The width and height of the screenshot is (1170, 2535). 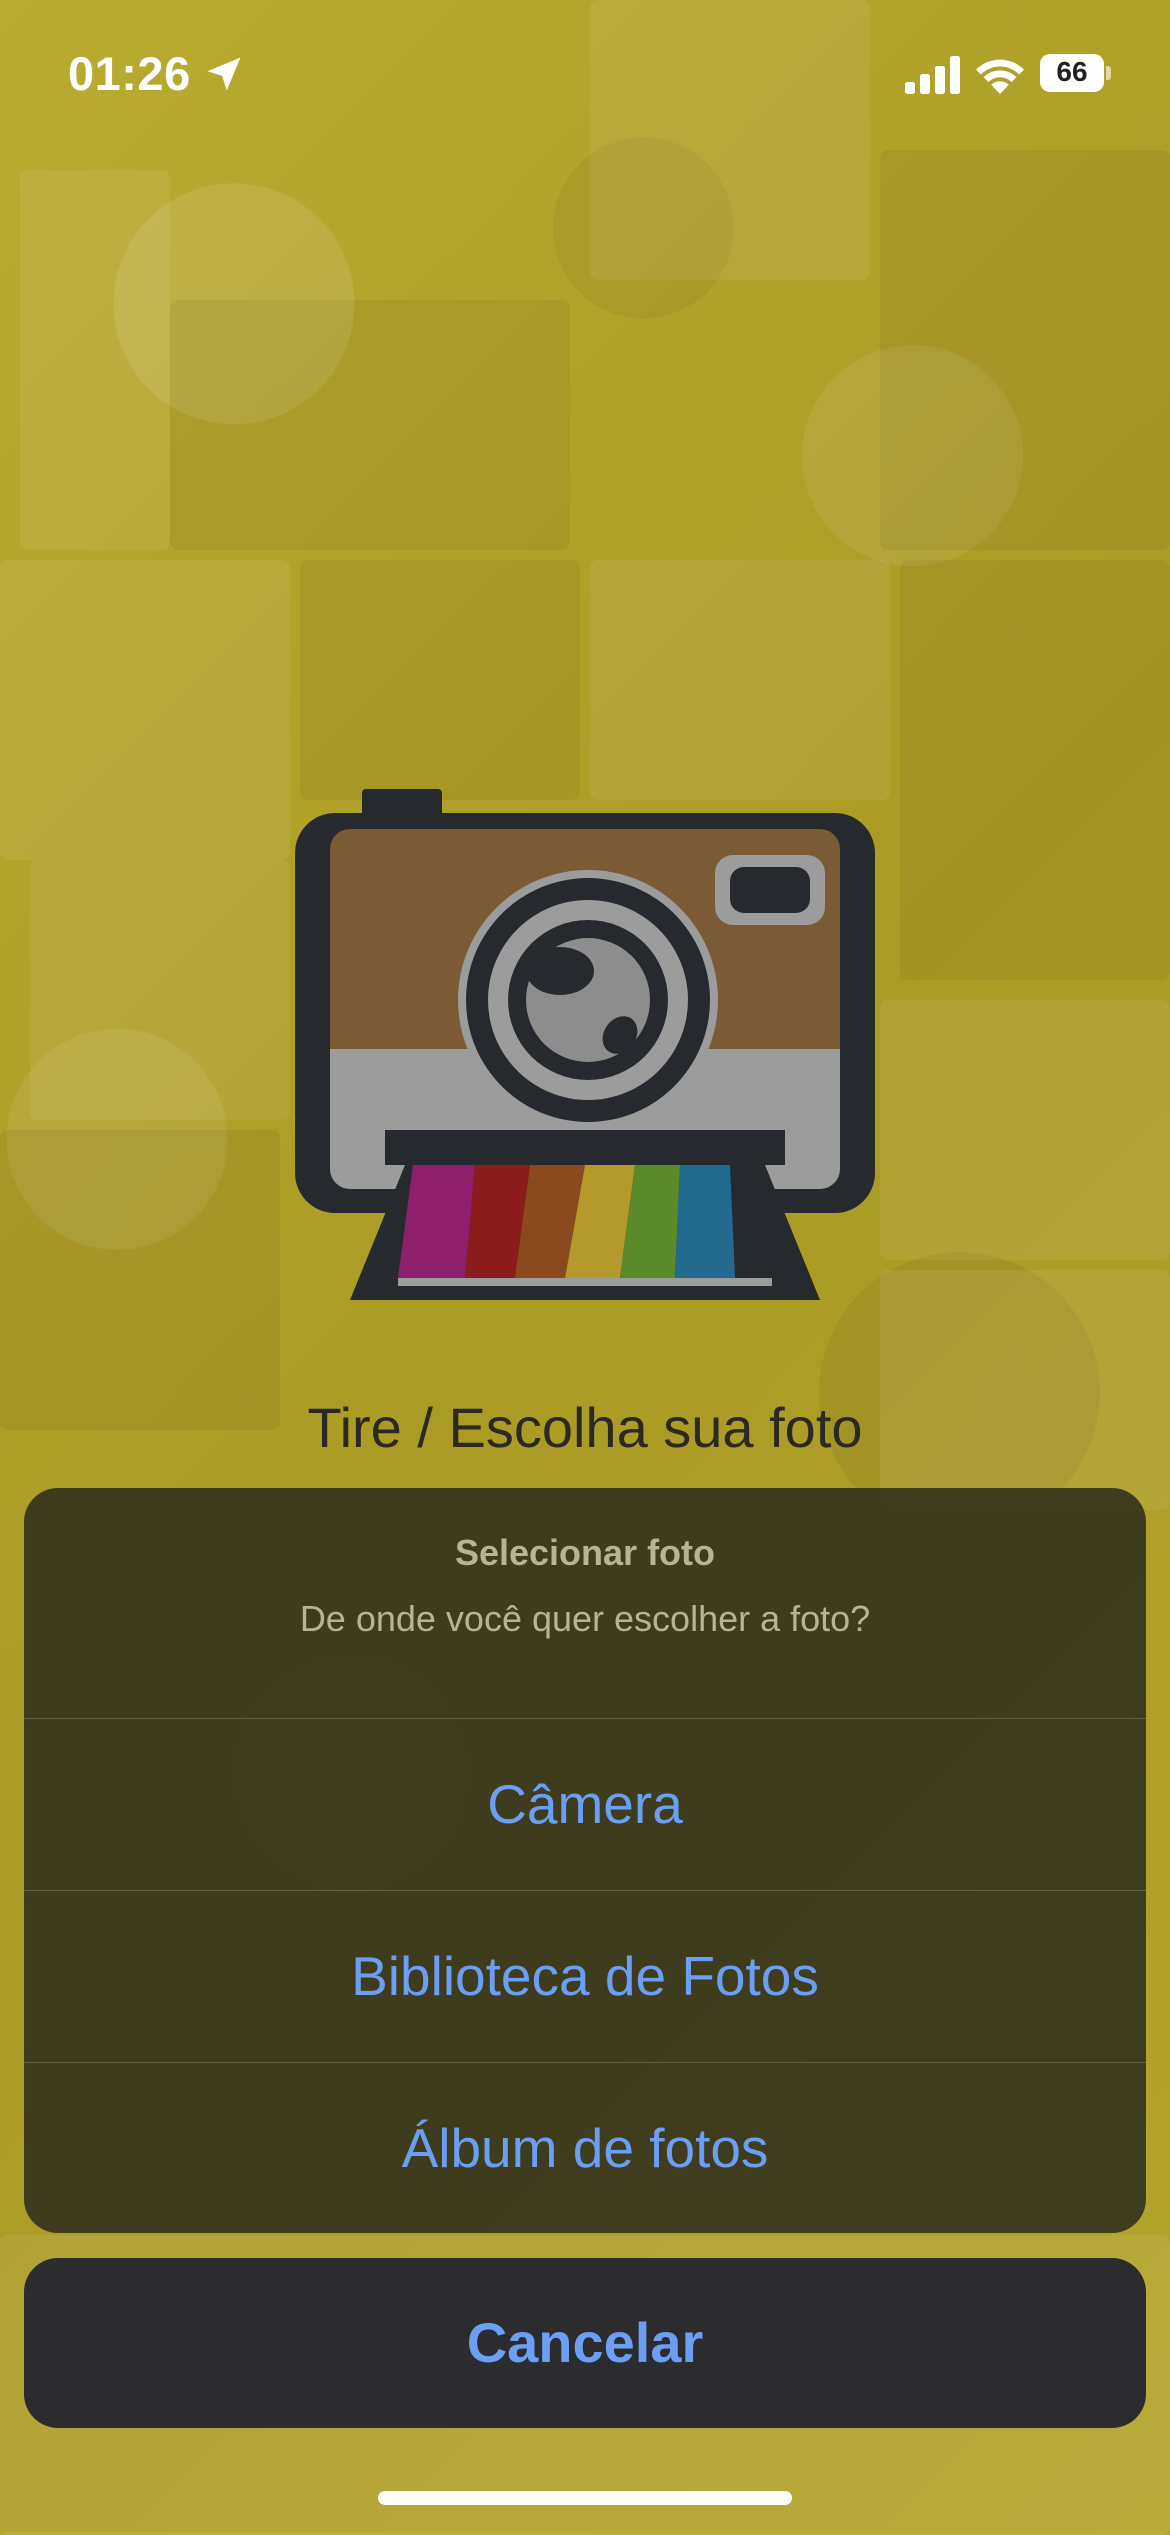 What do you see at coordinates (585, 1427) in the screenshot?
I see `page-title: Tire / Escolha sua foto` at bounding box center [585, 1427].